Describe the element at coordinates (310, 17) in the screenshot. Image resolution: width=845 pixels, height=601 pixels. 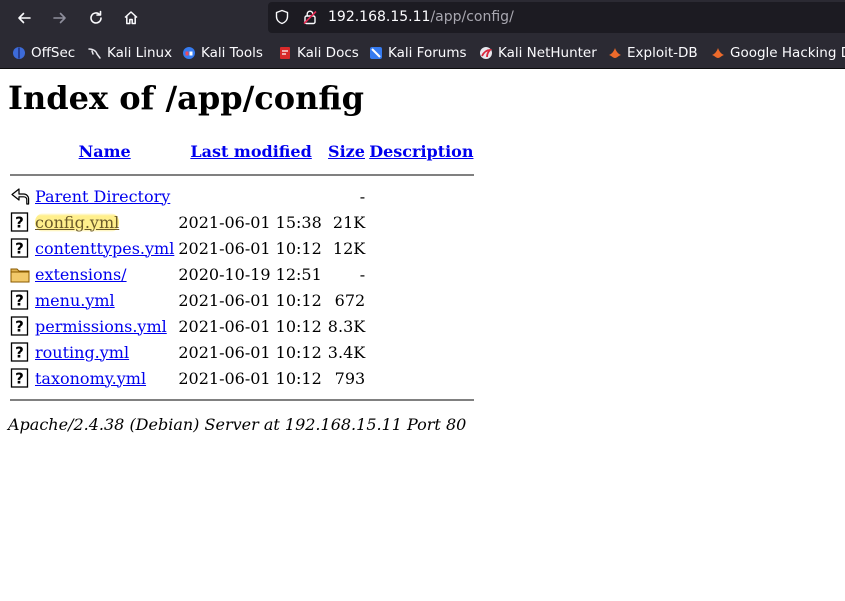
I see `insecure-lock-icon` at that location.